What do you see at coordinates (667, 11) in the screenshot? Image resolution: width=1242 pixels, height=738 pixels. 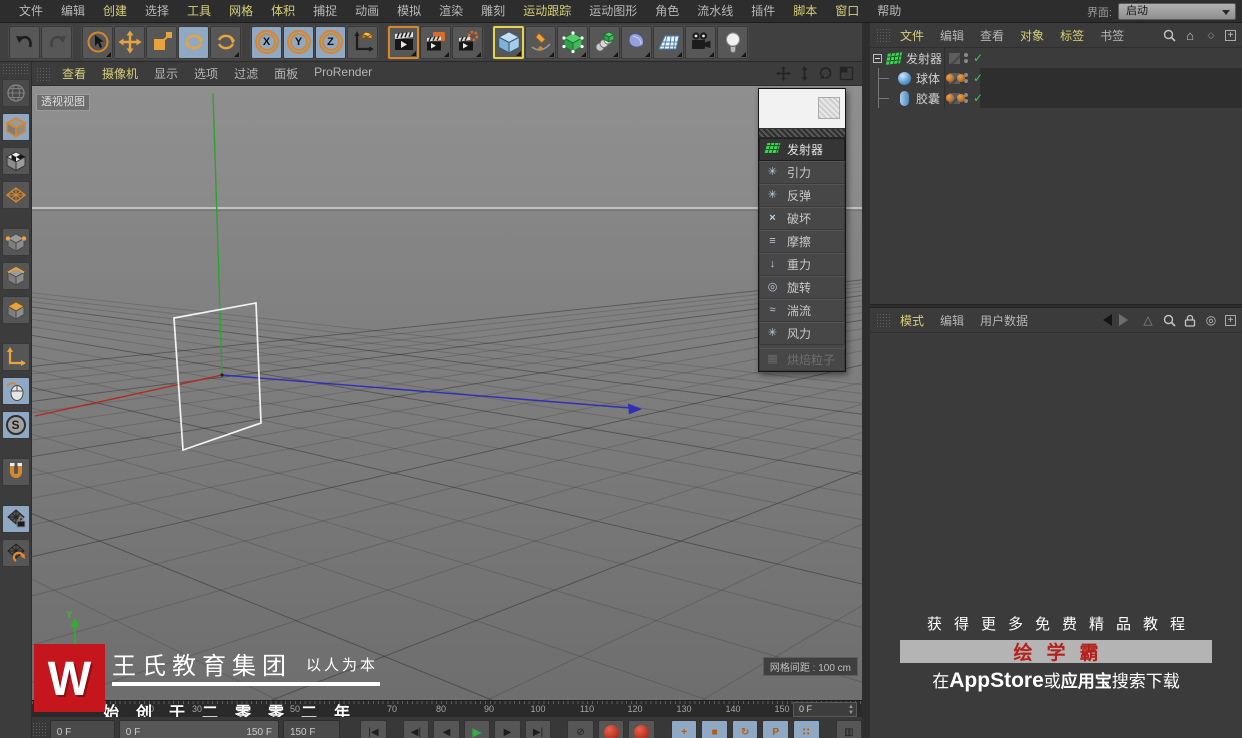 I see `menu-item: 角色` at bounding box center [667, 11].